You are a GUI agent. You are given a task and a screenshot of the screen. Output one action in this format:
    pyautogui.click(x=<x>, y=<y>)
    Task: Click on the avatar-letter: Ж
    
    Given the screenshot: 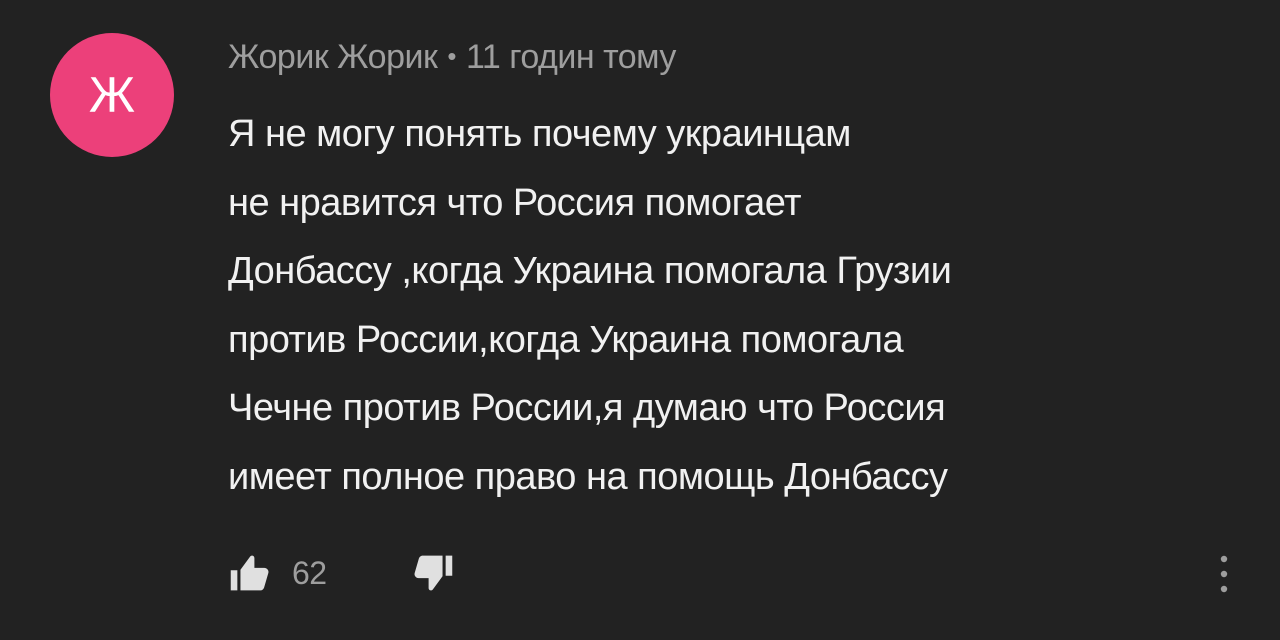 What is the action you would take?
    pyautogui.click(x=112, y=95)
    